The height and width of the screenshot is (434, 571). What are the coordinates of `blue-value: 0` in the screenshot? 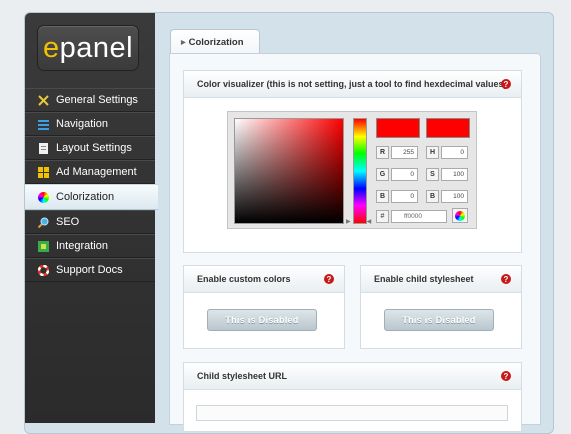 It's located at (404, 196).